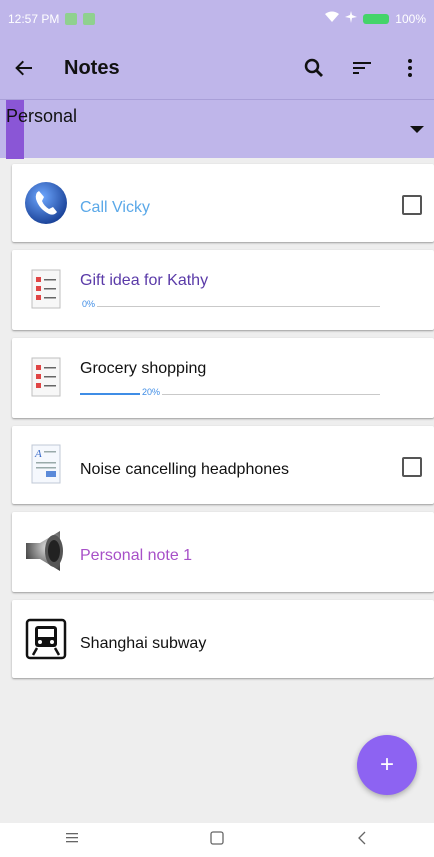 Image resolution: width=434 pixels, height=857 pixels. Describe the element at coordinates (46, 639) in the screenshot. I see `train-icon` at that location.